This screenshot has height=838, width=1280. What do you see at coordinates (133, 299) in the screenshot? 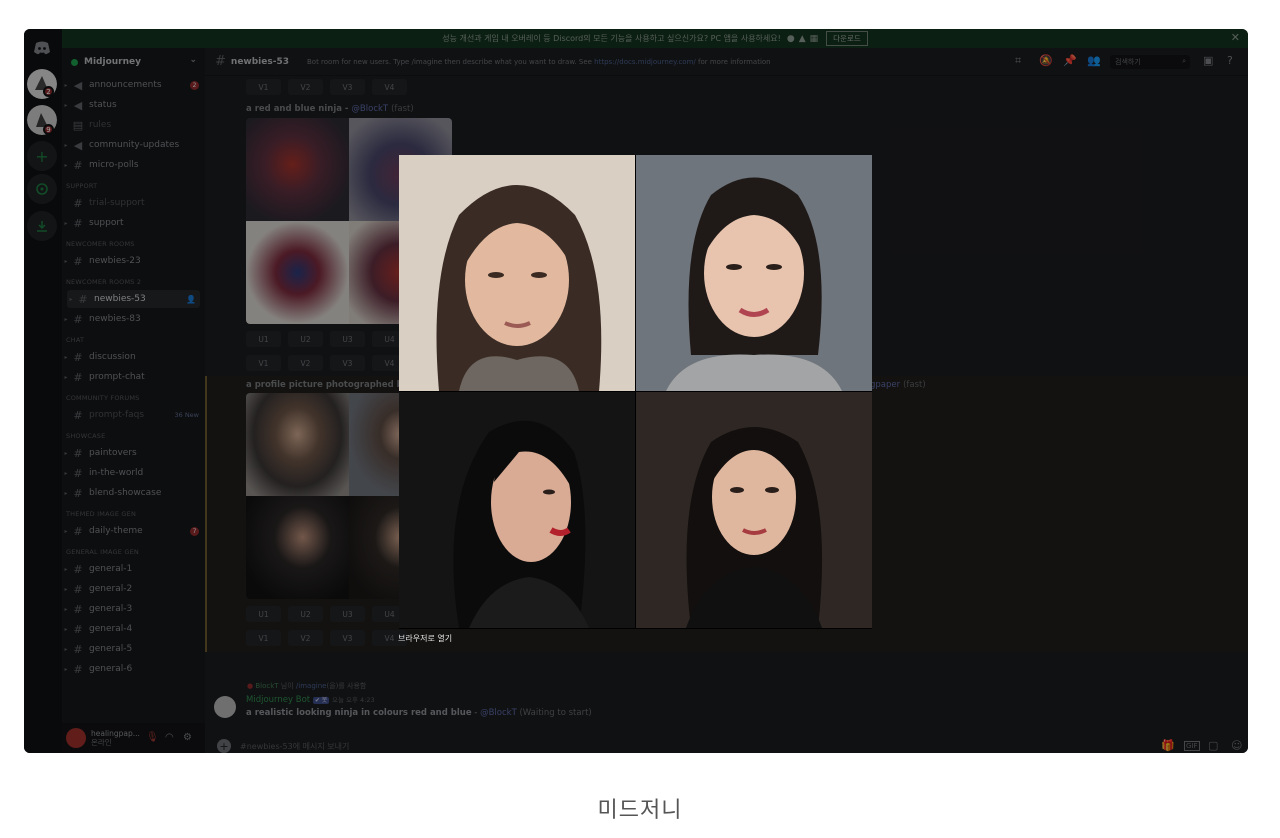
I see `sidebar-item-newbies-53: ▸ # newbies-53 👤` at bounding box center [133, 299].